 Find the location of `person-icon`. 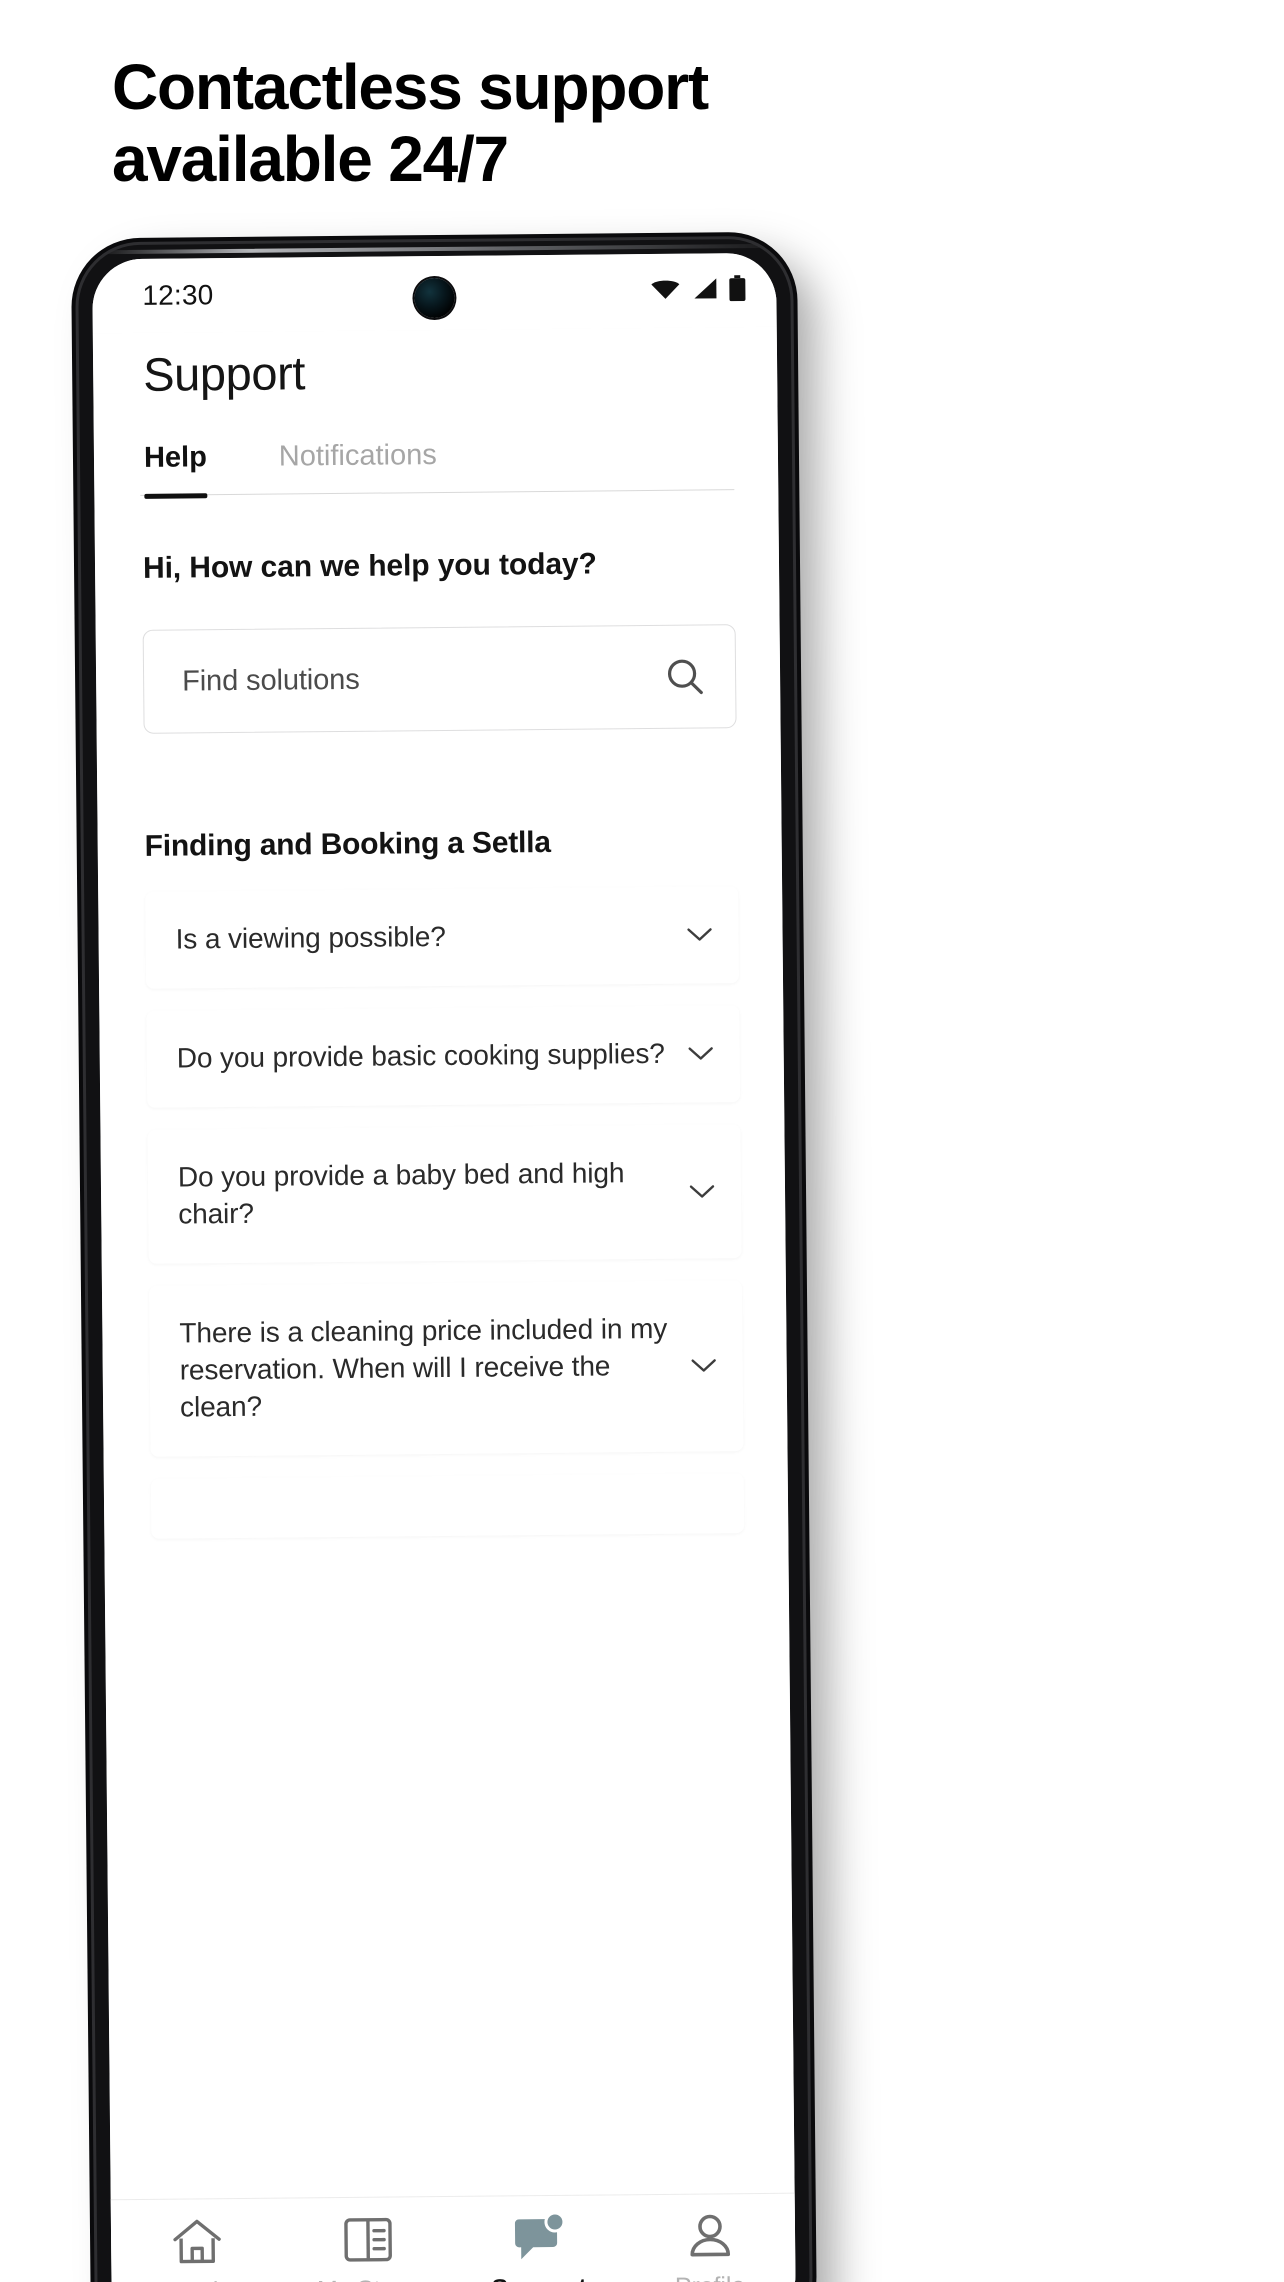

person-icon is located at coordinates (709, 2236).